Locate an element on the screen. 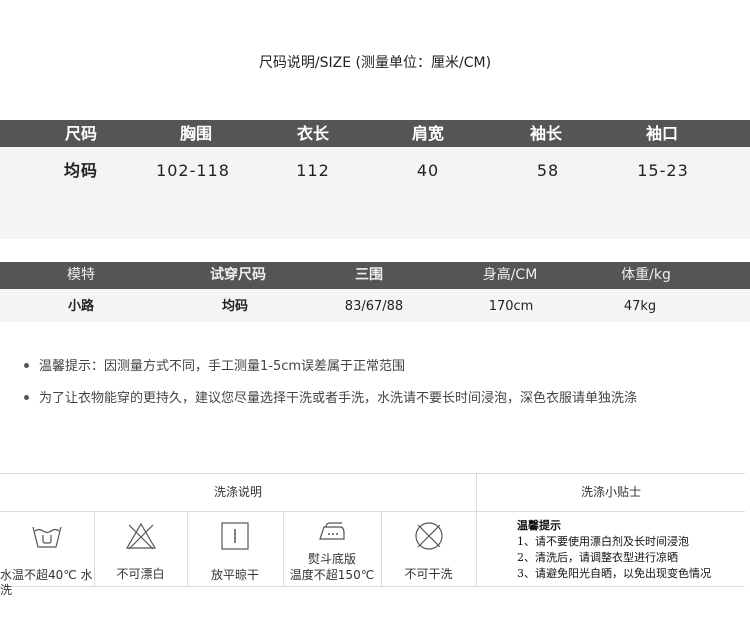 This screenshot has height=621, width=750. wash-label: 放平晾干 is located at coordinates (234, 575).